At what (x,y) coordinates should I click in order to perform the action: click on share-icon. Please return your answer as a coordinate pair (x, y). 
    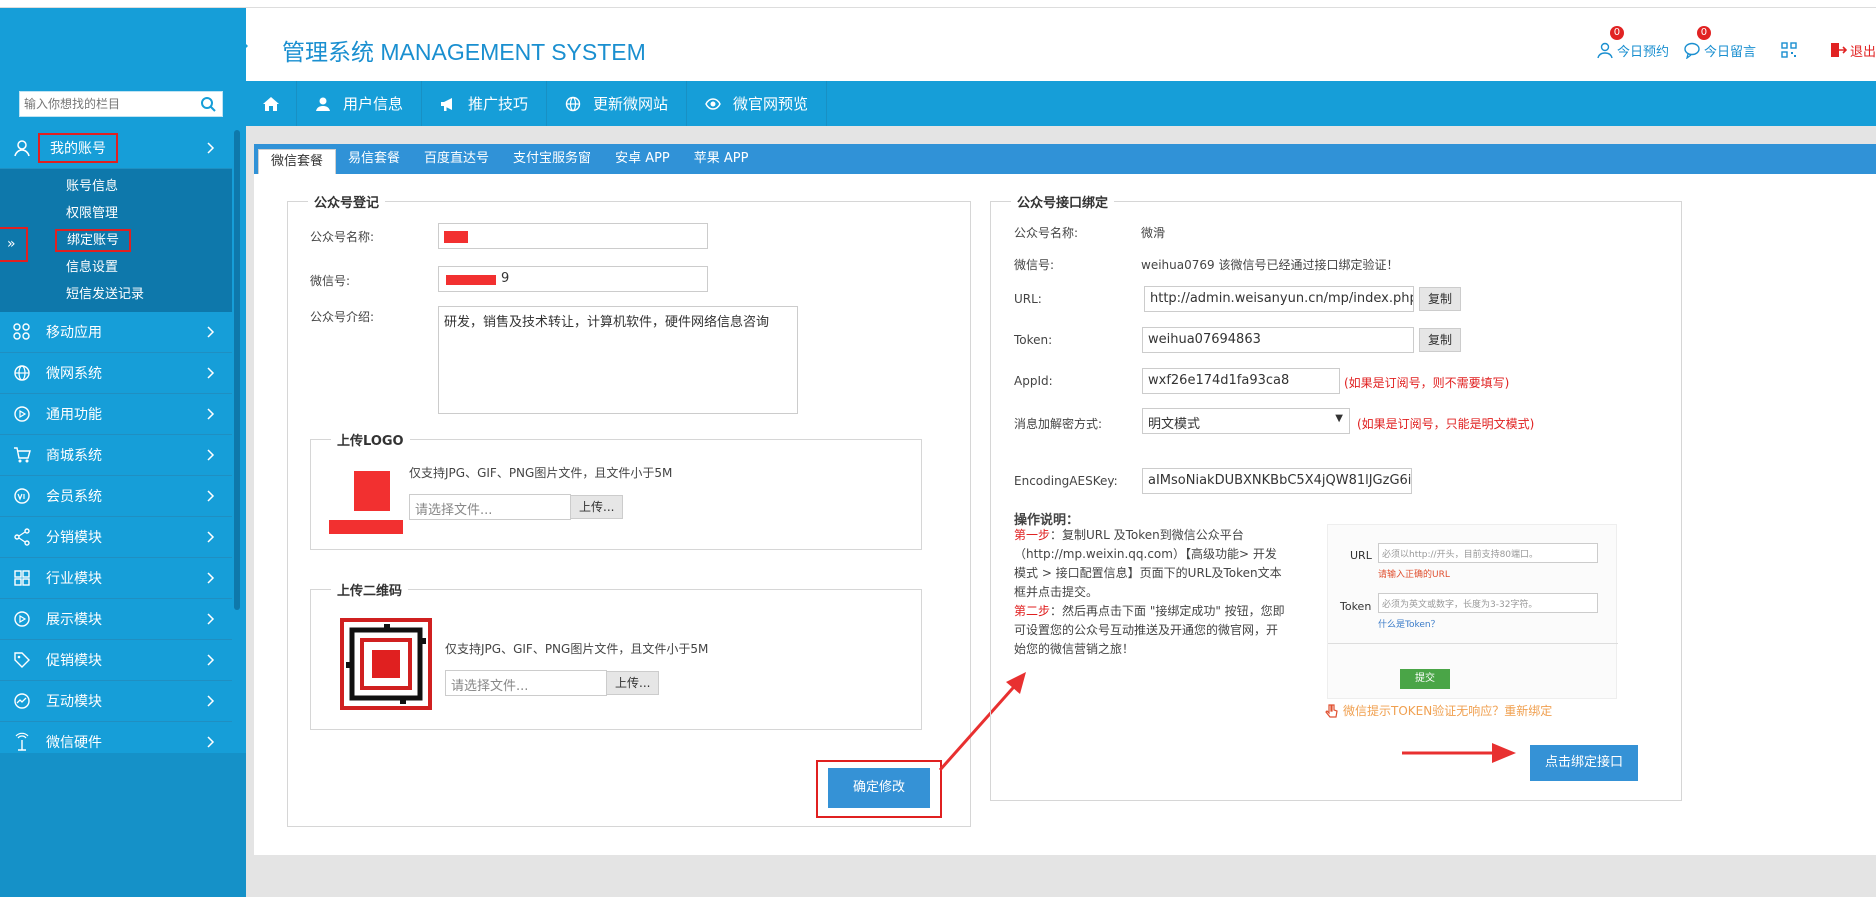
    Looking at the image, I should click on (22, 537).